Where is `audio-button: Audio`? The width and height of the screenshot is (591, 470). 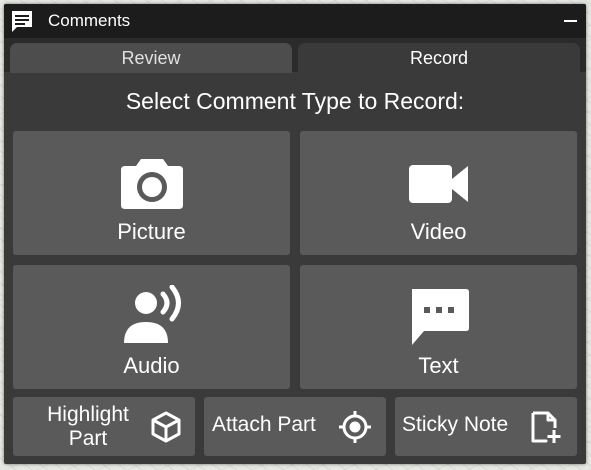
audio-button: Audio is located at coordinates (151, 327).